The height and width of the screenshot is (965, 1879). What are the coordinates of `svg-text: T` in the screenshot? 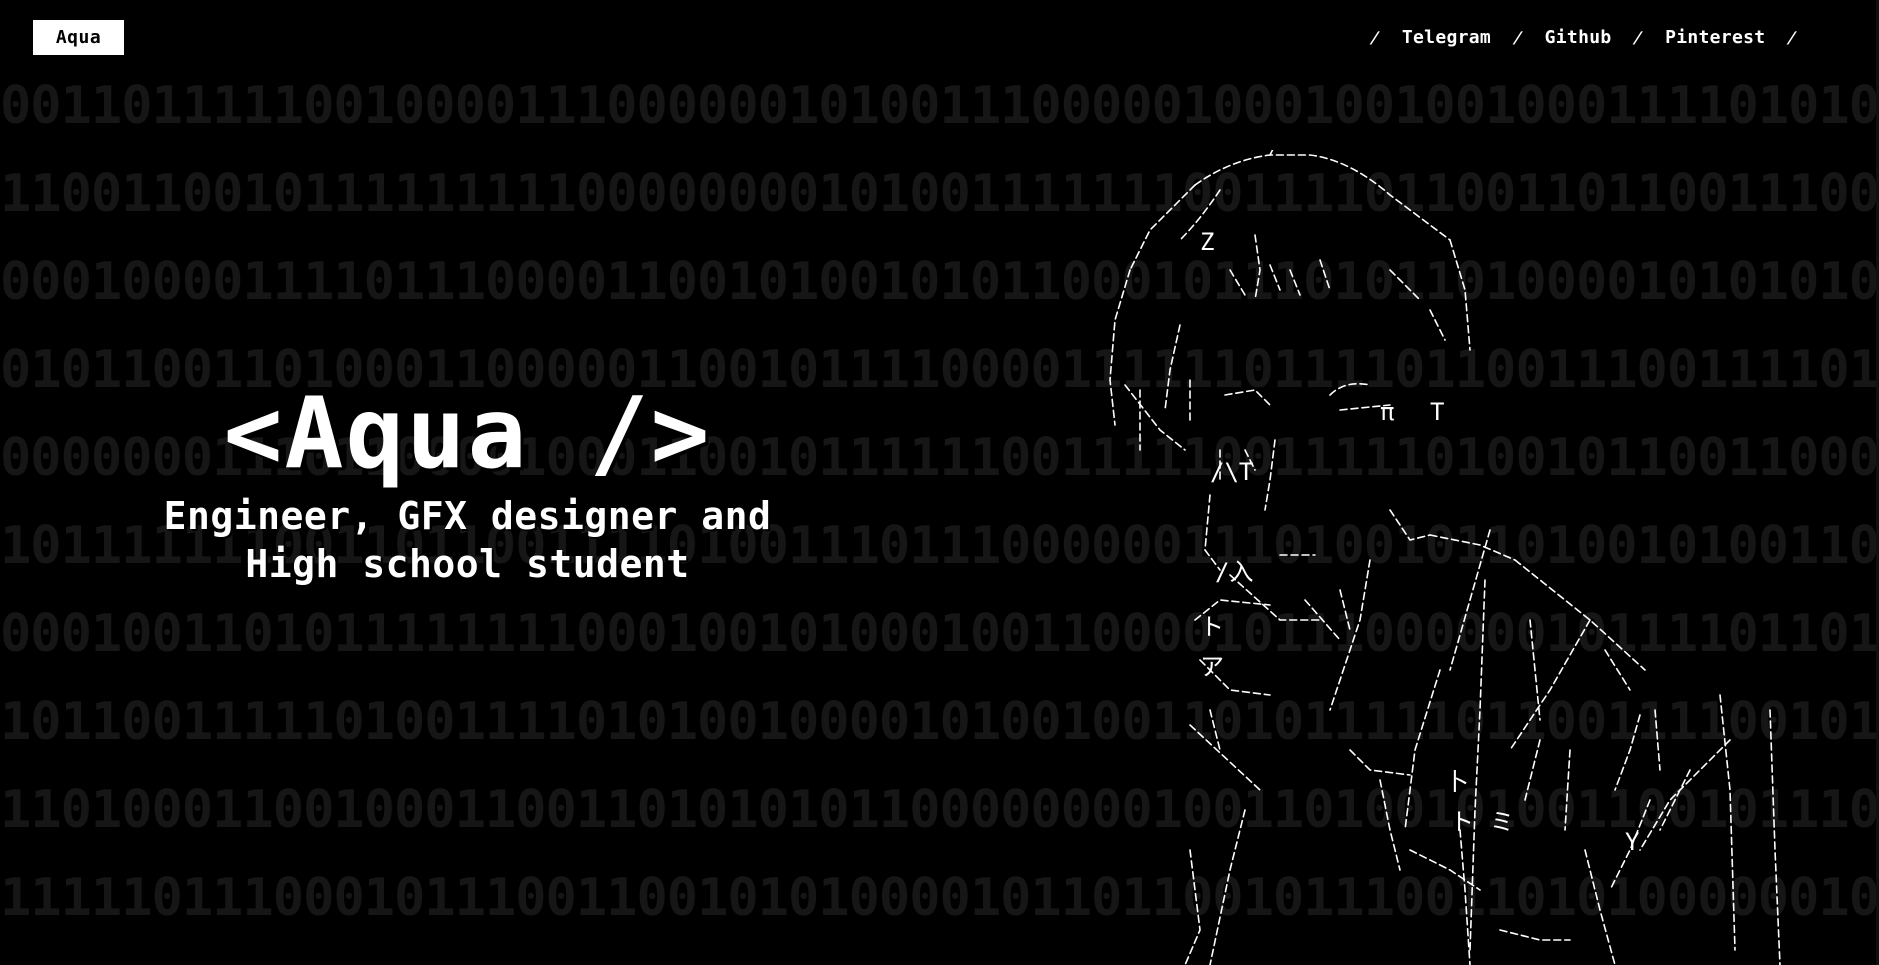 It's located at (1437, 412).